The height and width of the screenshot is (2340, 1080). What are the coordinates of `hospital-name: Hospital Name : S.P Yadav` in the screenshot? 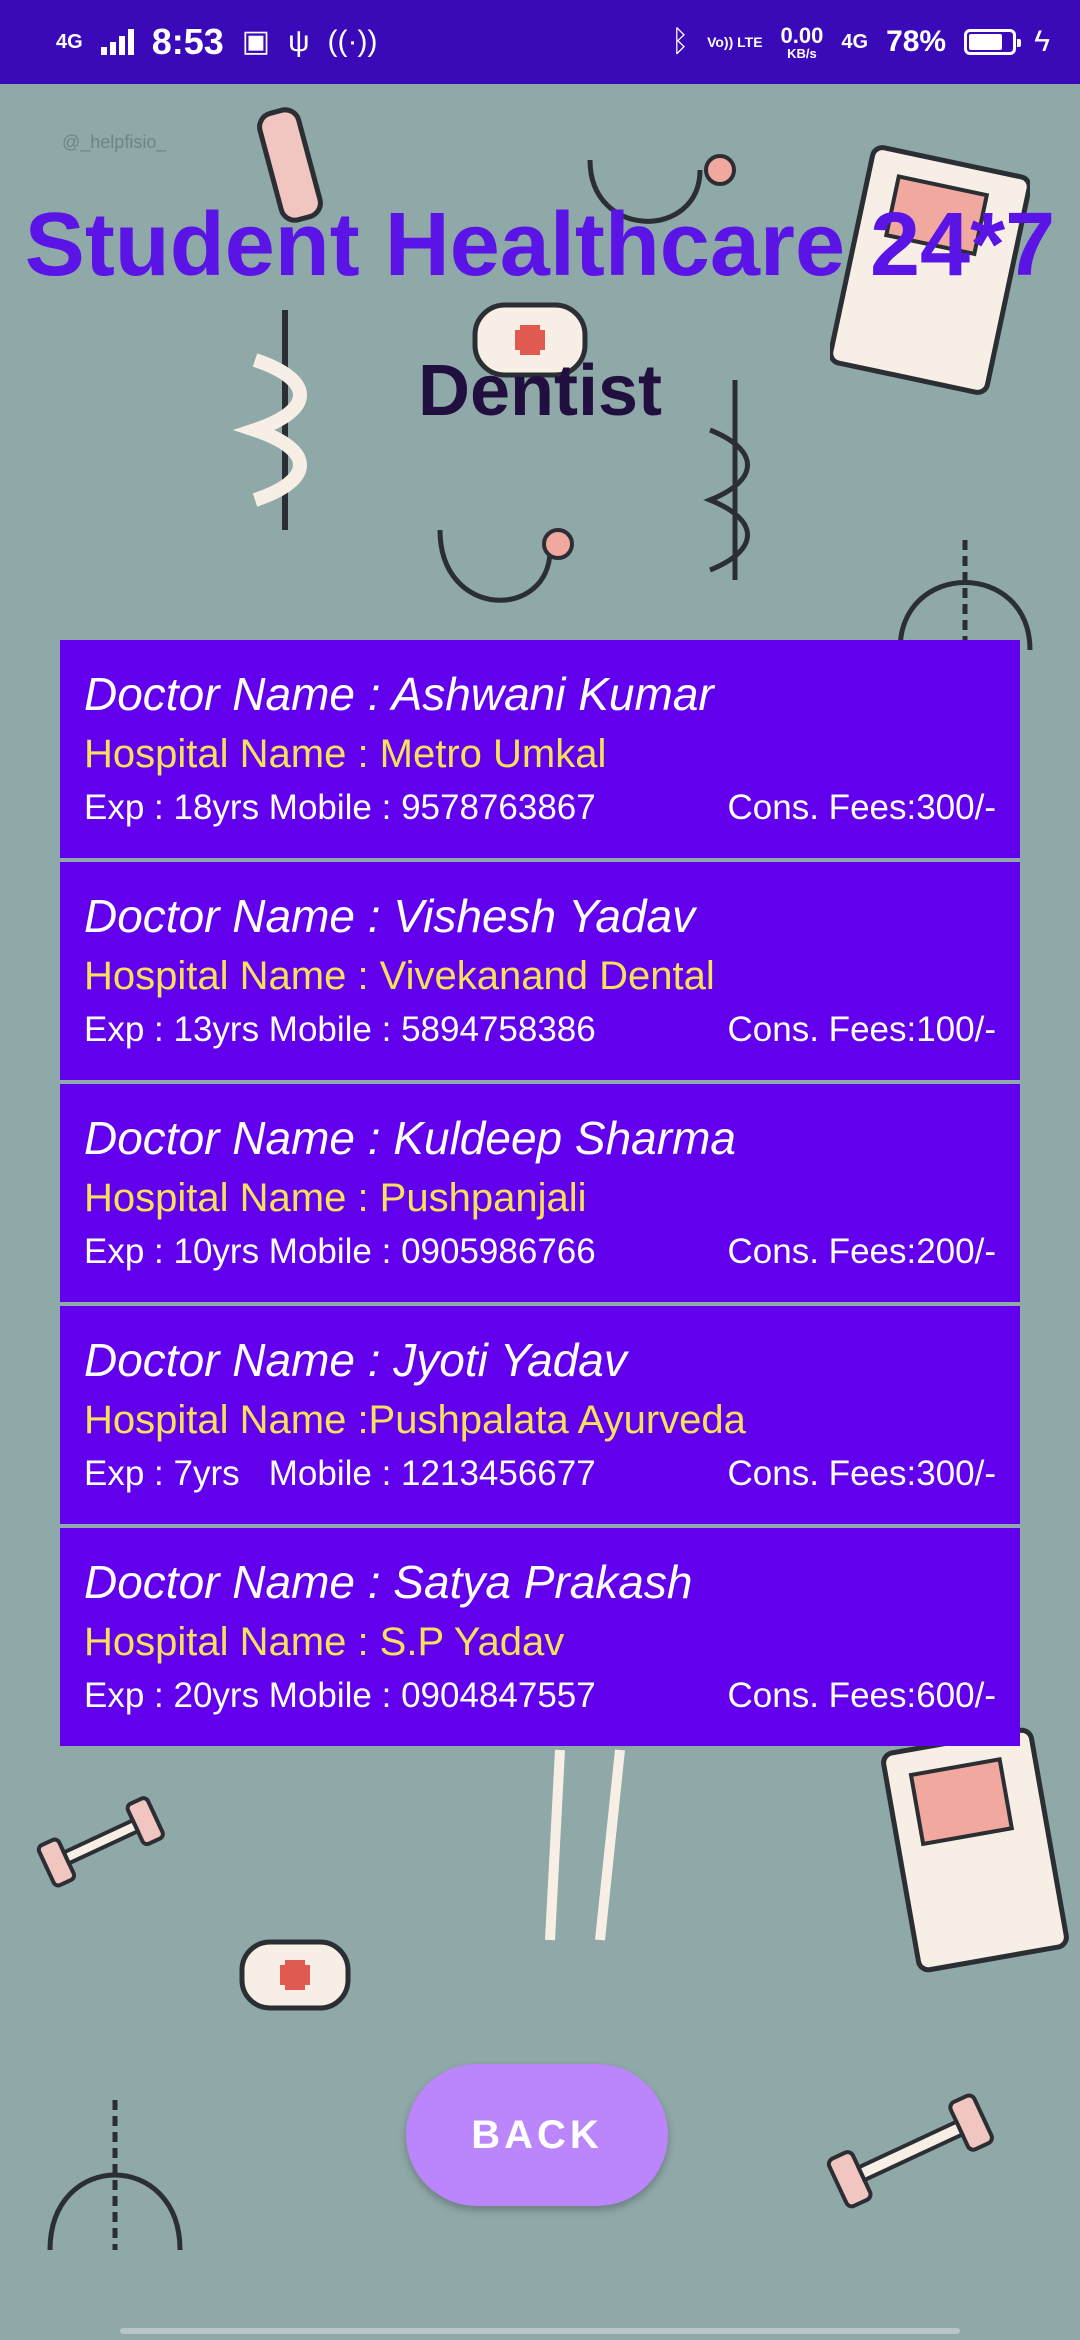 It's located at (324, 1642).